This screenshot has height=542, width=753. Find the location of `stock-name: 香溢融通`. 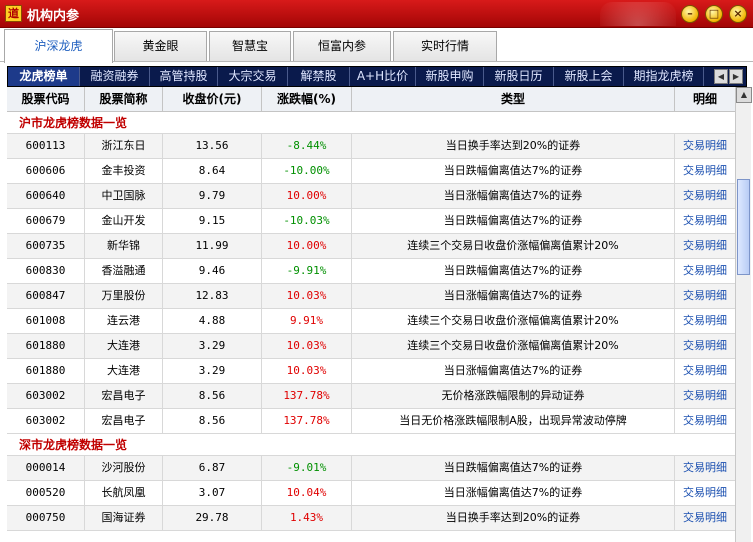

stock-name: 香溢融通 is located at coordinates (124, 271).